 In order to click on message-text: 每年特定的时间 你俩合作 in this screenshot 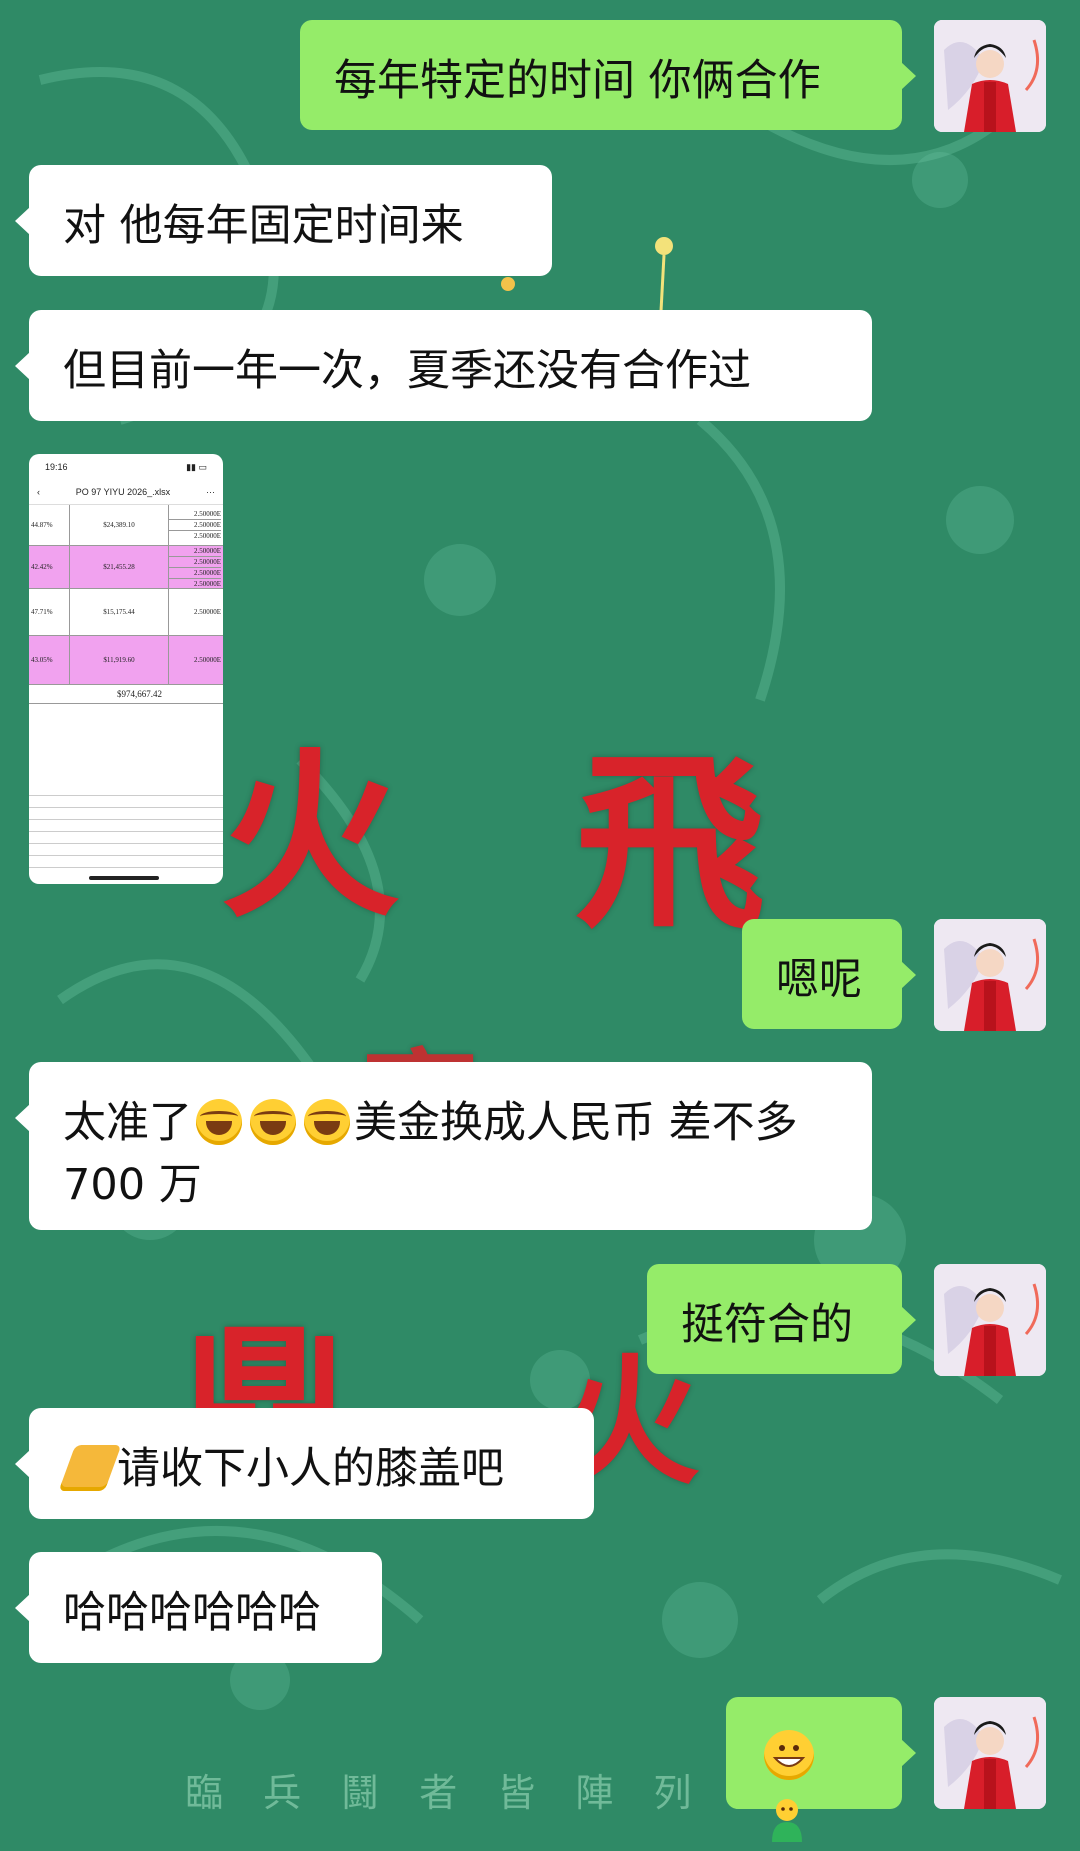, I will do `click(577, 81)`.